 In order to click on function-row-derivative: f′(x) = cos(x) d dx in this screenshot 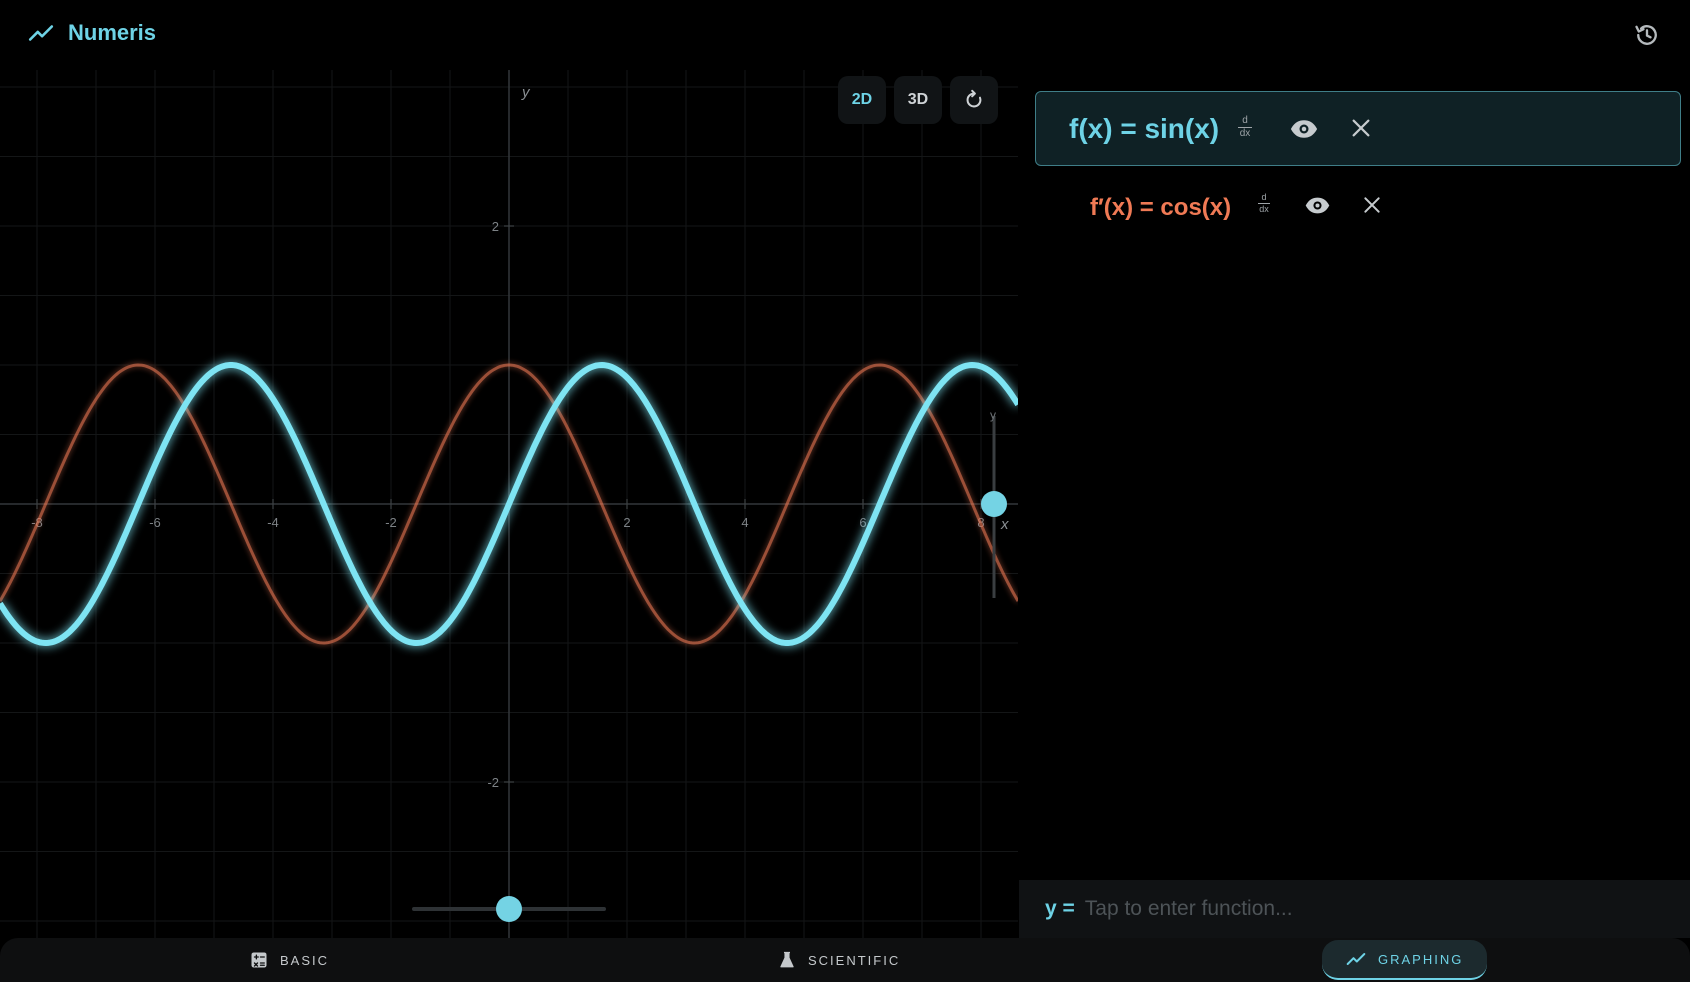, I will do `click(1290, 208)`.